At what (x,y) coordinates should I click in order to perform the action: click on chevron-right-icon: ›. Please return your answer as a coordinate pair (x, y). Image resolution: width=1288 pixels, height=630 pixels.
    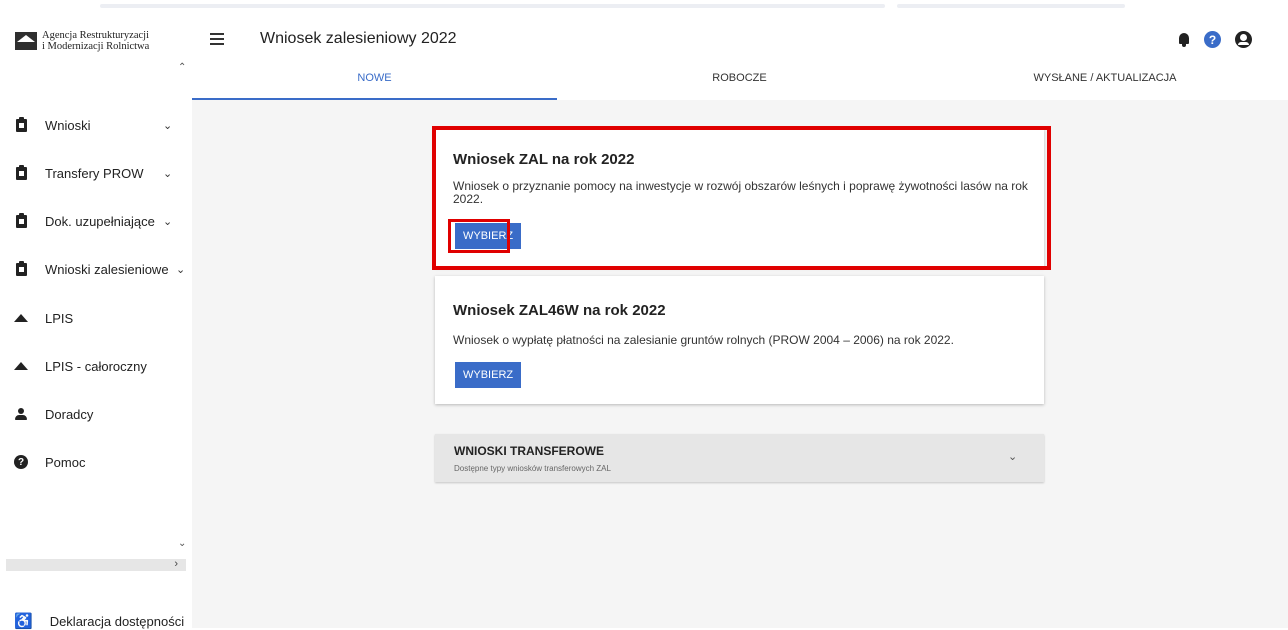
    Looking at the image, I should click on (176, 564).